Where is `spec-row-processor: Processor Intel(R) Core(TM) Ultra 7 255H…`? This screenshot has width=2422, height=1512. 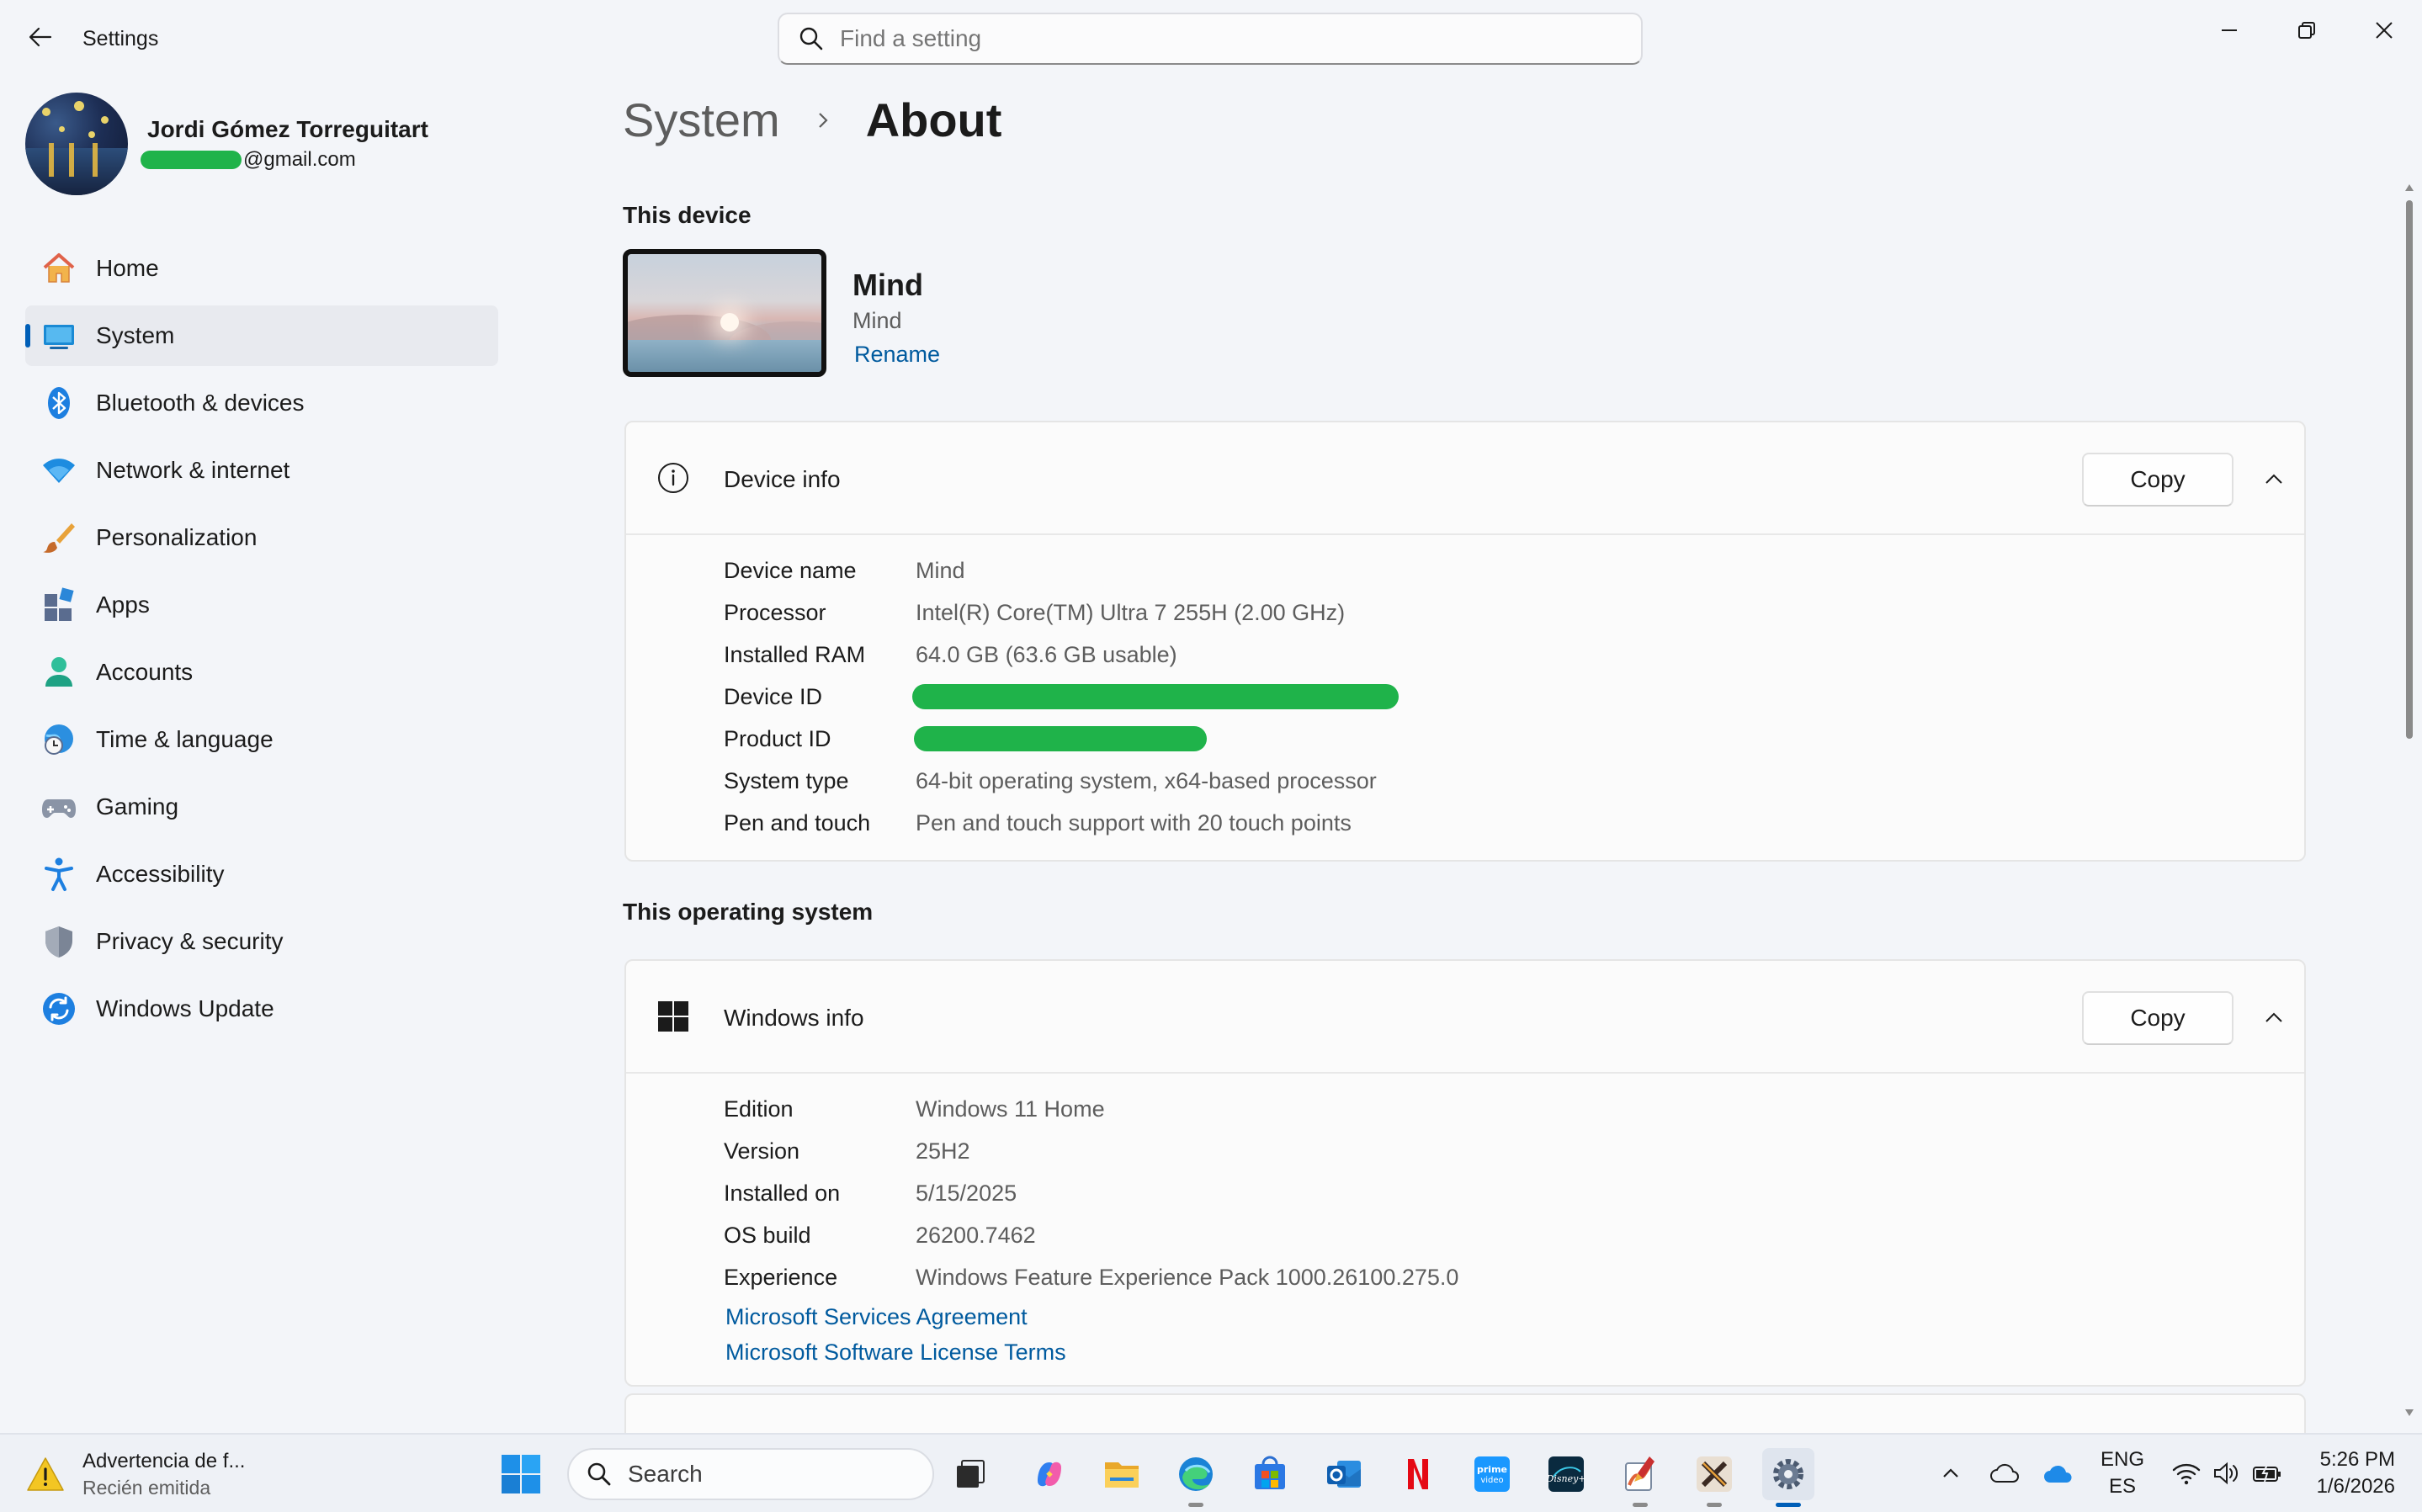 spec-row-processor: Processor Intel(R) Core(TM) Ultra 7 255H… is located at coordinates (1061, 613).